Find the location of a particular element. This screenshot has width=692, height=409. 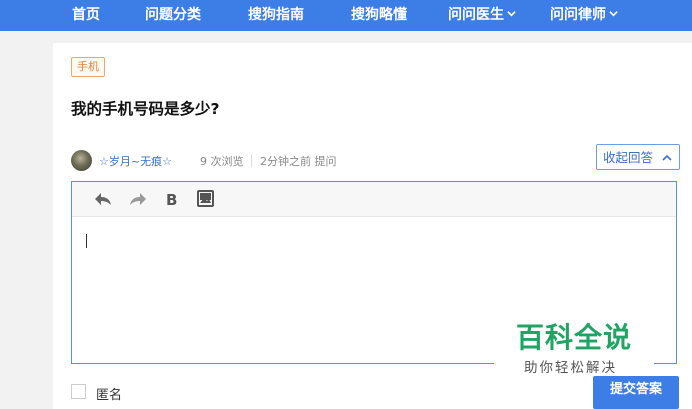

nav-categories: 问题分类 is located at coordinates (173, 15).